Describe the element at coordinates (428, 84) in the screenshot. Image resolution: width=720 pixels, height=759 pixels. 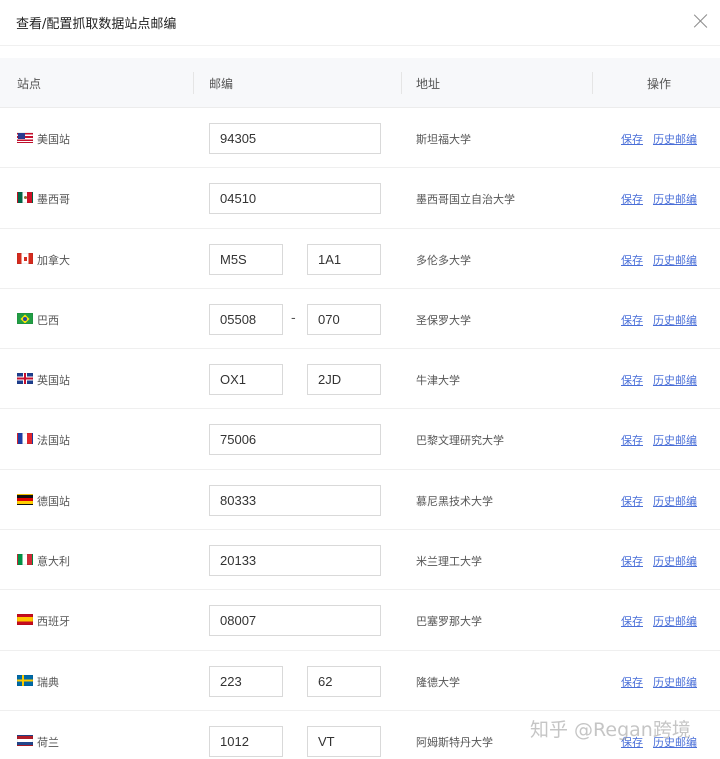
I see `column-header-address: 地址` at that location.